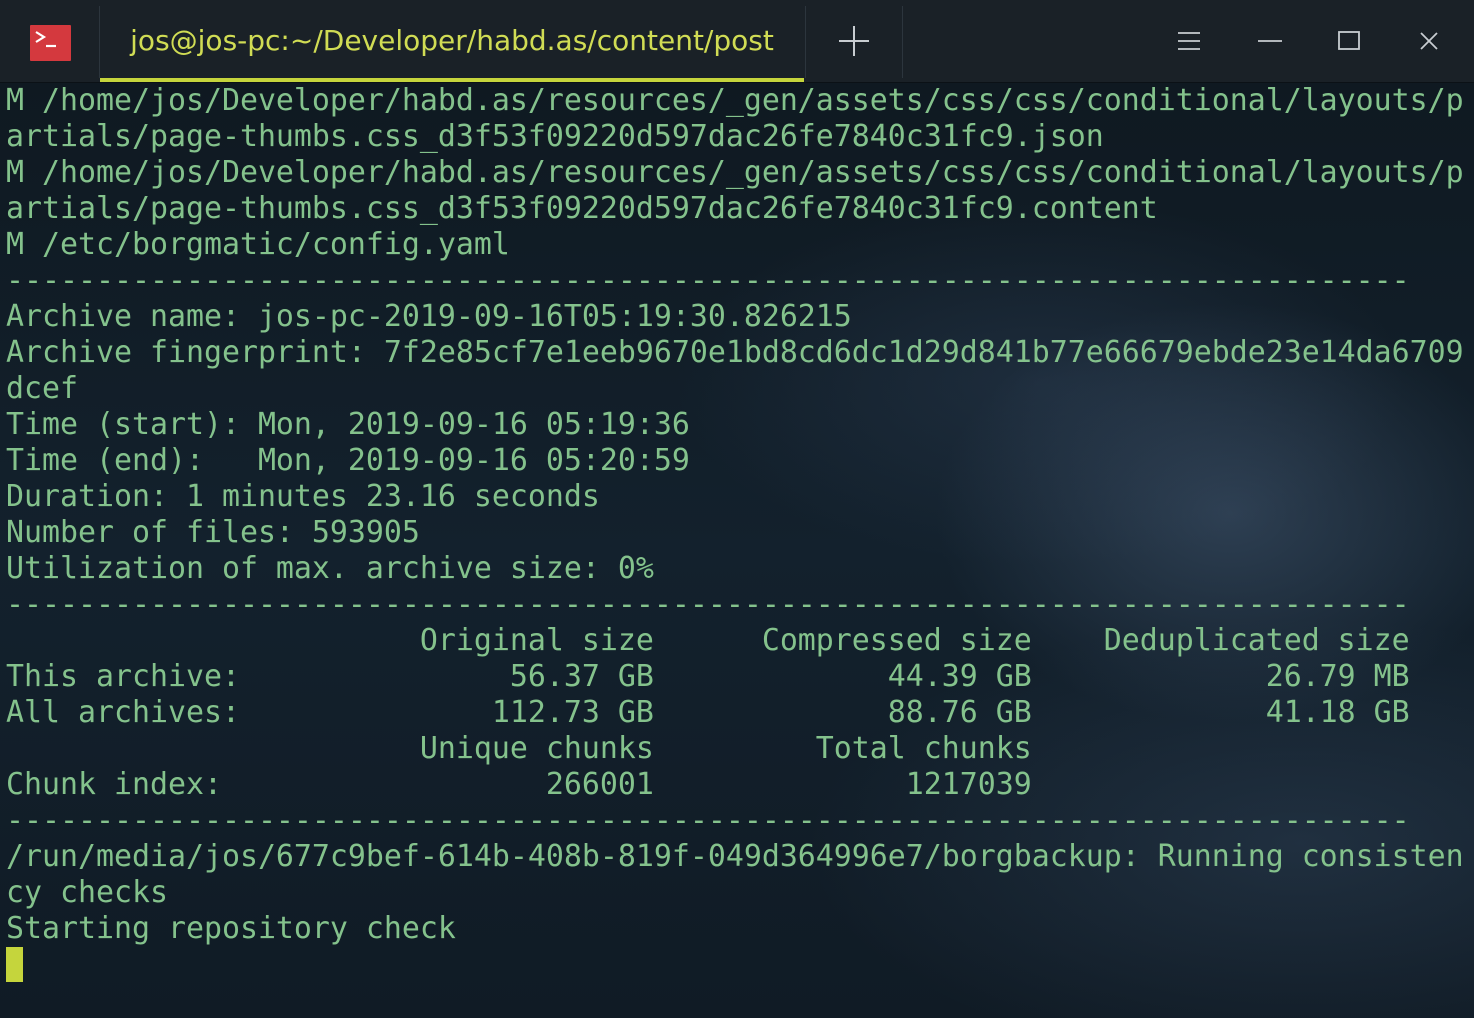 The width and height of the screenshot is (1474, 1018). I want to click on terminal-cursor, so click(14, 964).